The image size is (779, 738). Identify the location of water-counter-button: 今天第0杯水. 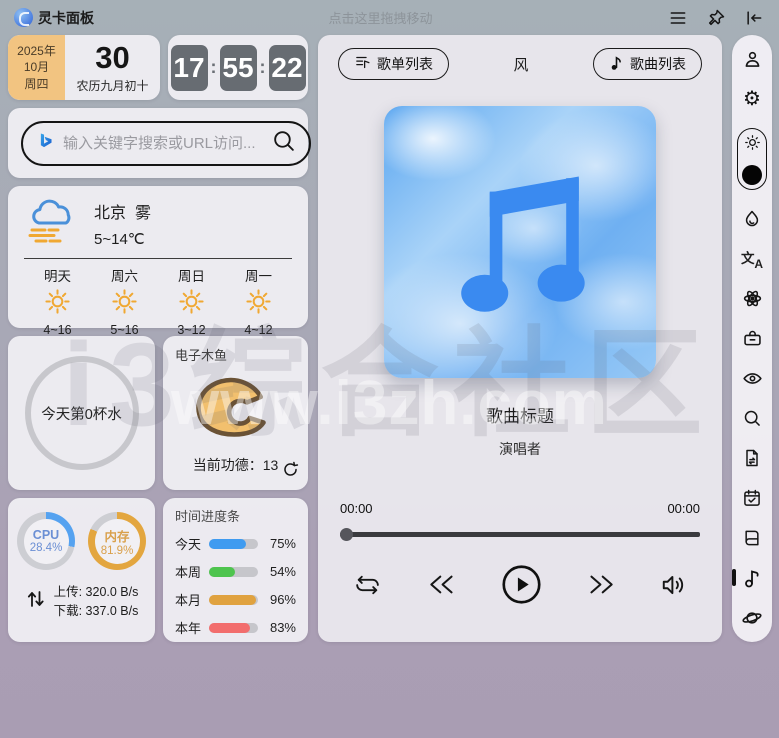
(81, 413).